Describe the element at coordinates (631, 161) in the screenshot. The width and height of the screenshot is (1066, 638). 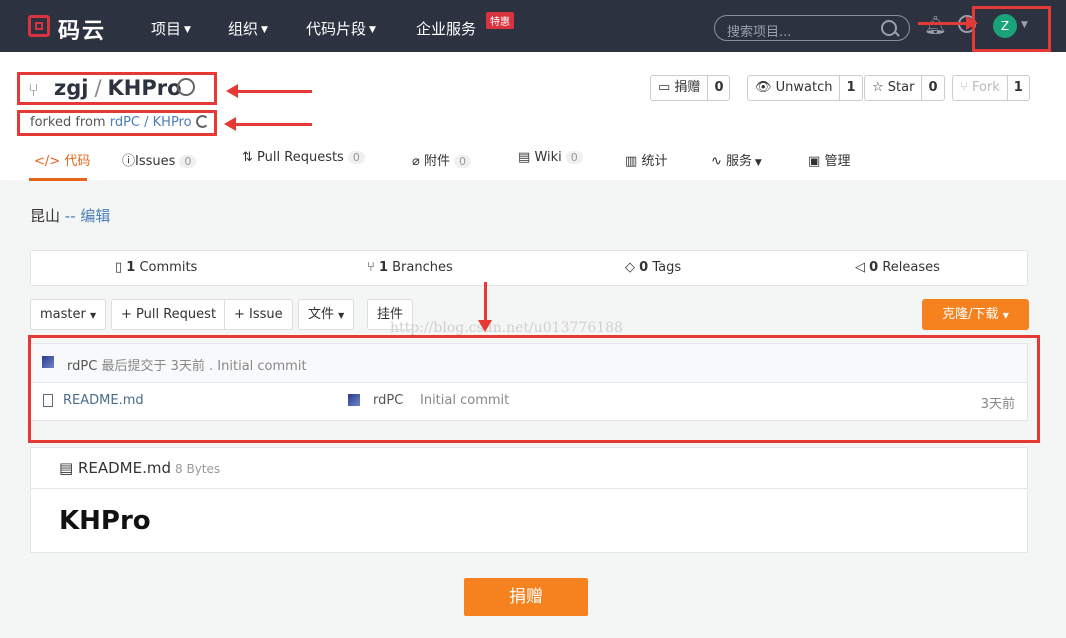
I see `bar-chart-icon: ▥` at that location.